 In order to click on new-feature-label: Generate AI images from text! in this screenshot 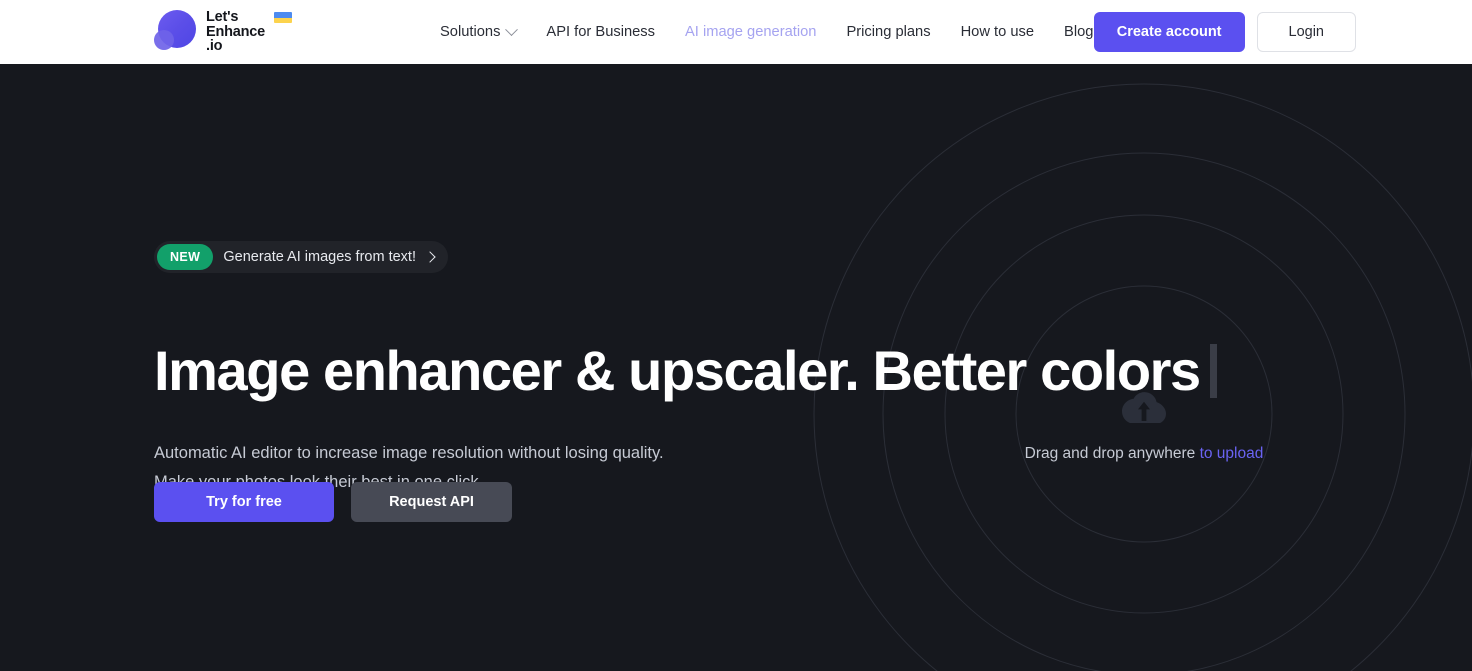, I will do `click(319, 257)`.